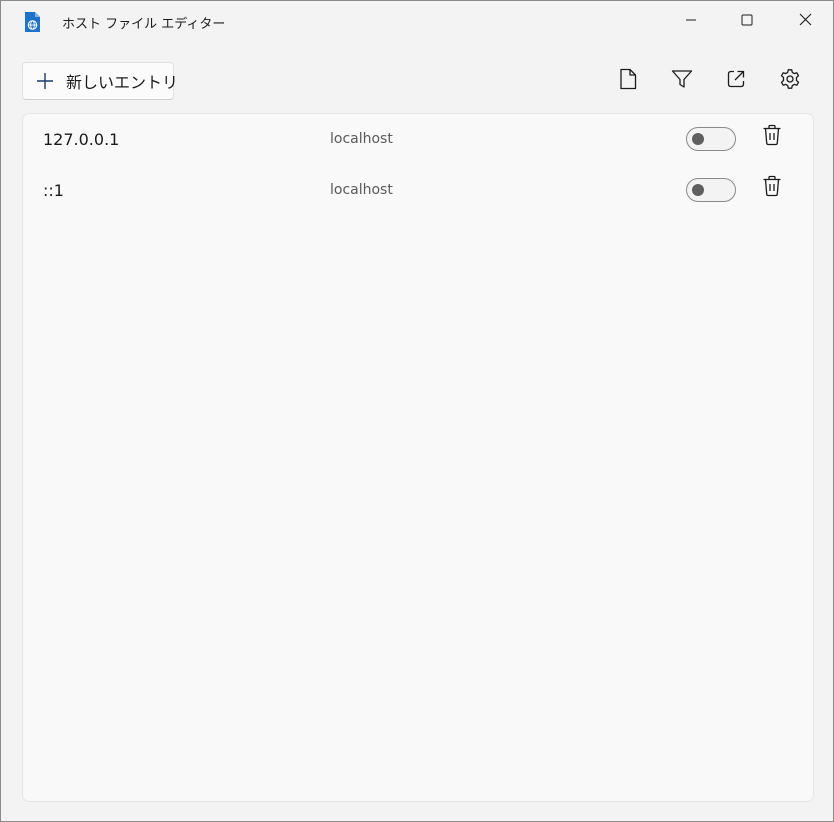 The height and width of the screenshot is (822, 834). I want to click on entry-address: ::1, so click(53, 190).